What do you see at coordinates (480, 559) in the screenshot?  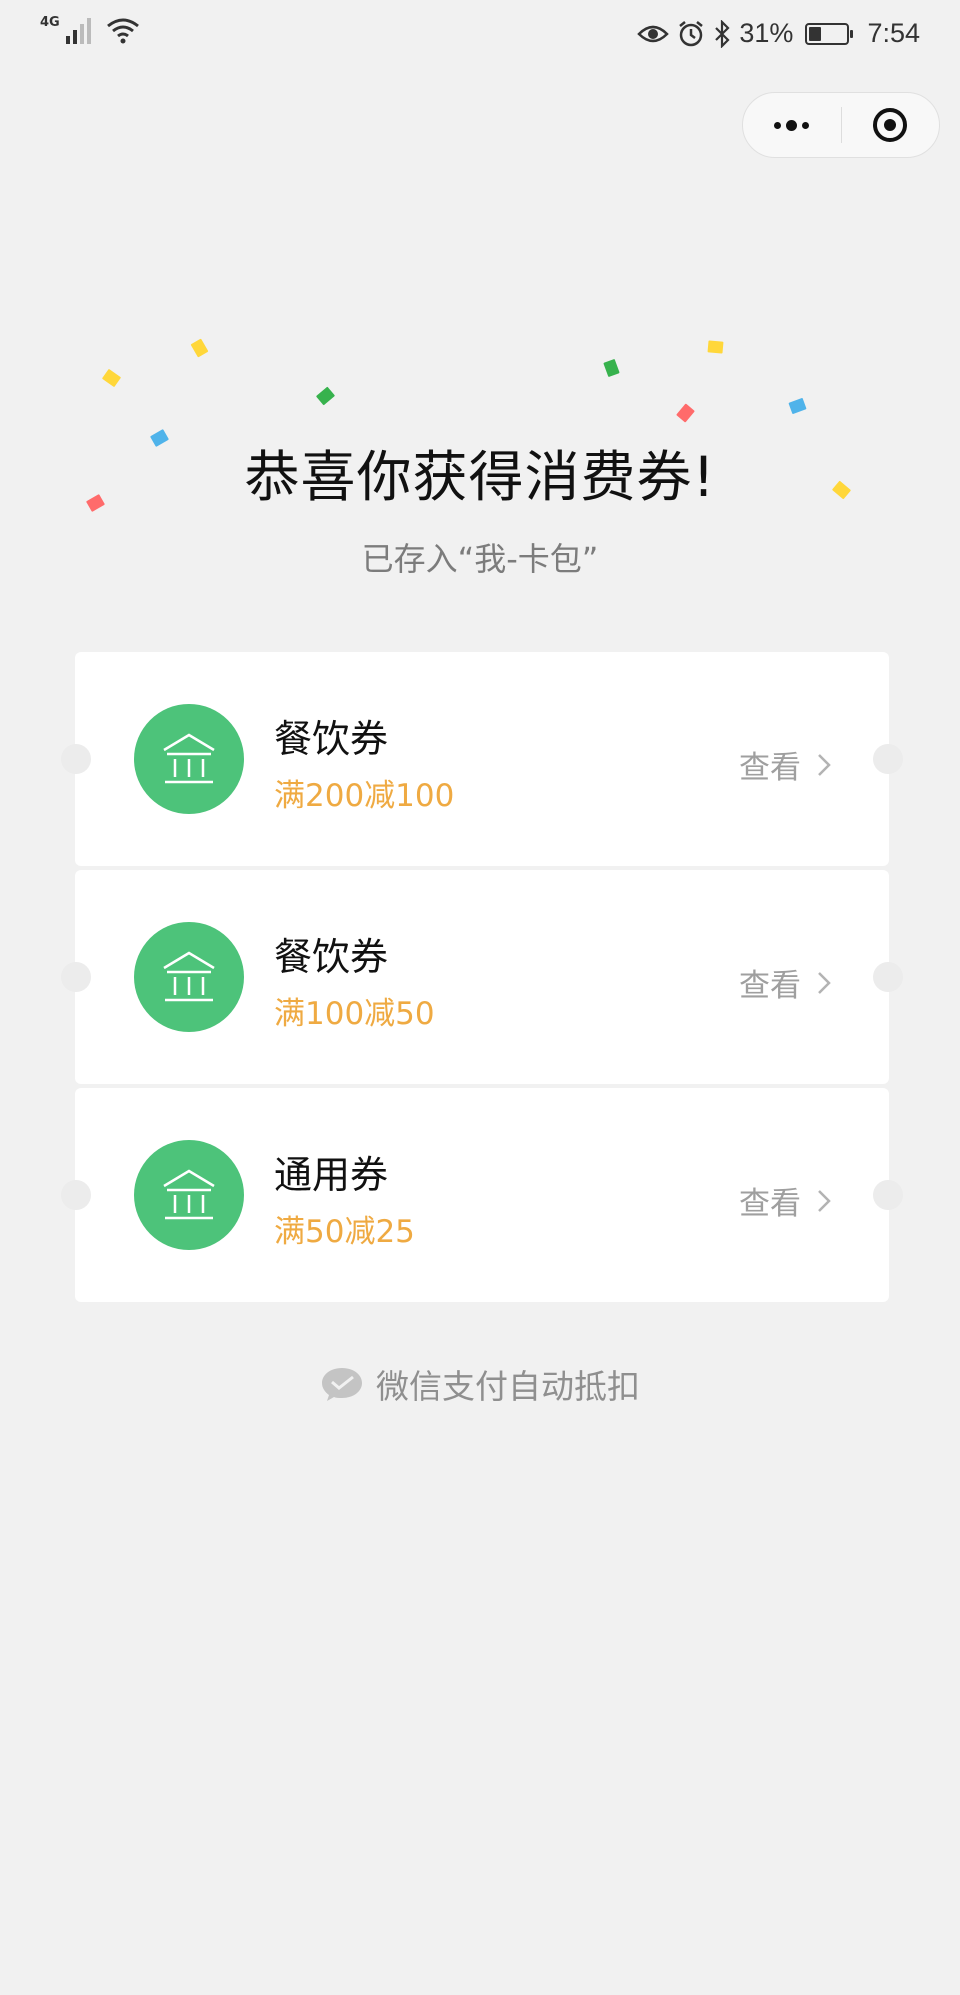 I see `page-subtitle: 已存入“我-卡包”` at bounding box center [480, 559].